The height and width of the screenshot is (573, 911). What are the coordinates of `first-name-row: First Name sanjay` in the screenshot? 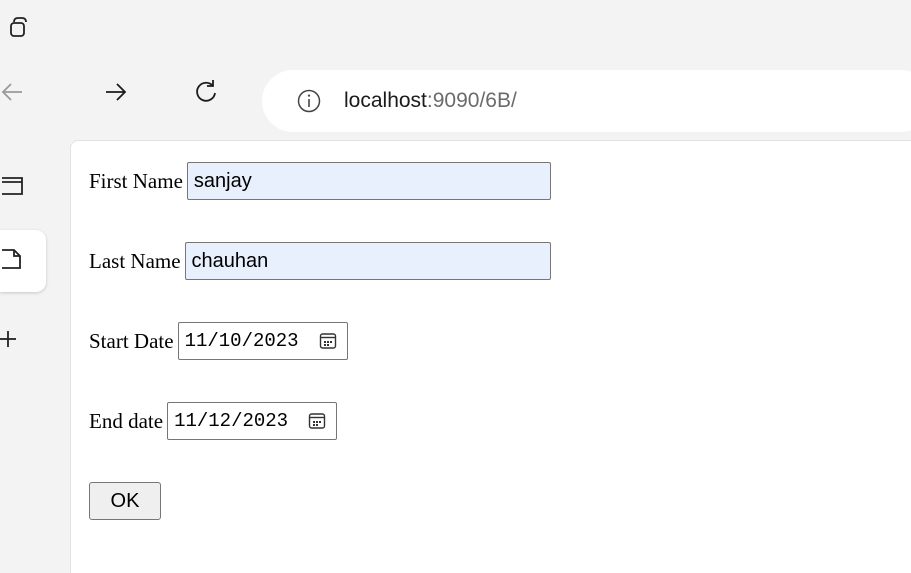 It's located at (320, 181).